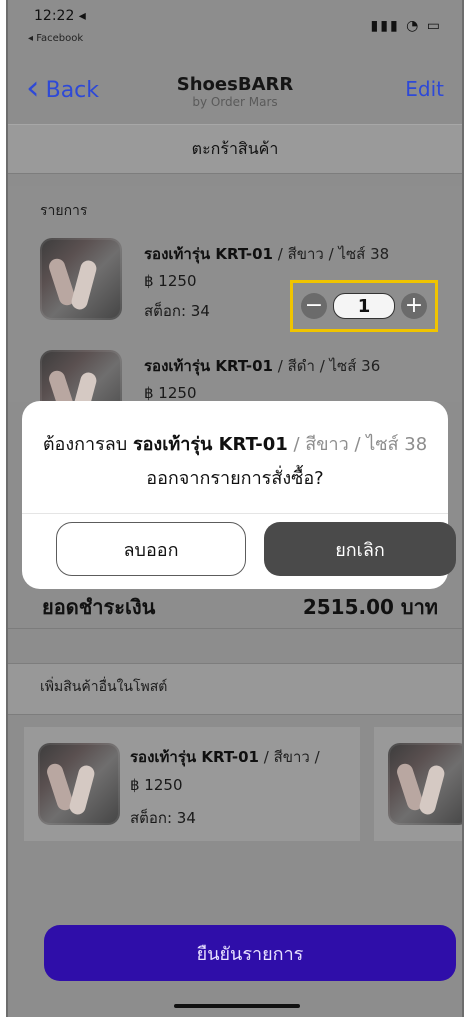 The height and width of the screenshot is (1017, 470). Describe the element at coordinates (333, 254) in the screenshot. I see `cart-item-variant: / สีขาว / ไซส์ 38` at that location.